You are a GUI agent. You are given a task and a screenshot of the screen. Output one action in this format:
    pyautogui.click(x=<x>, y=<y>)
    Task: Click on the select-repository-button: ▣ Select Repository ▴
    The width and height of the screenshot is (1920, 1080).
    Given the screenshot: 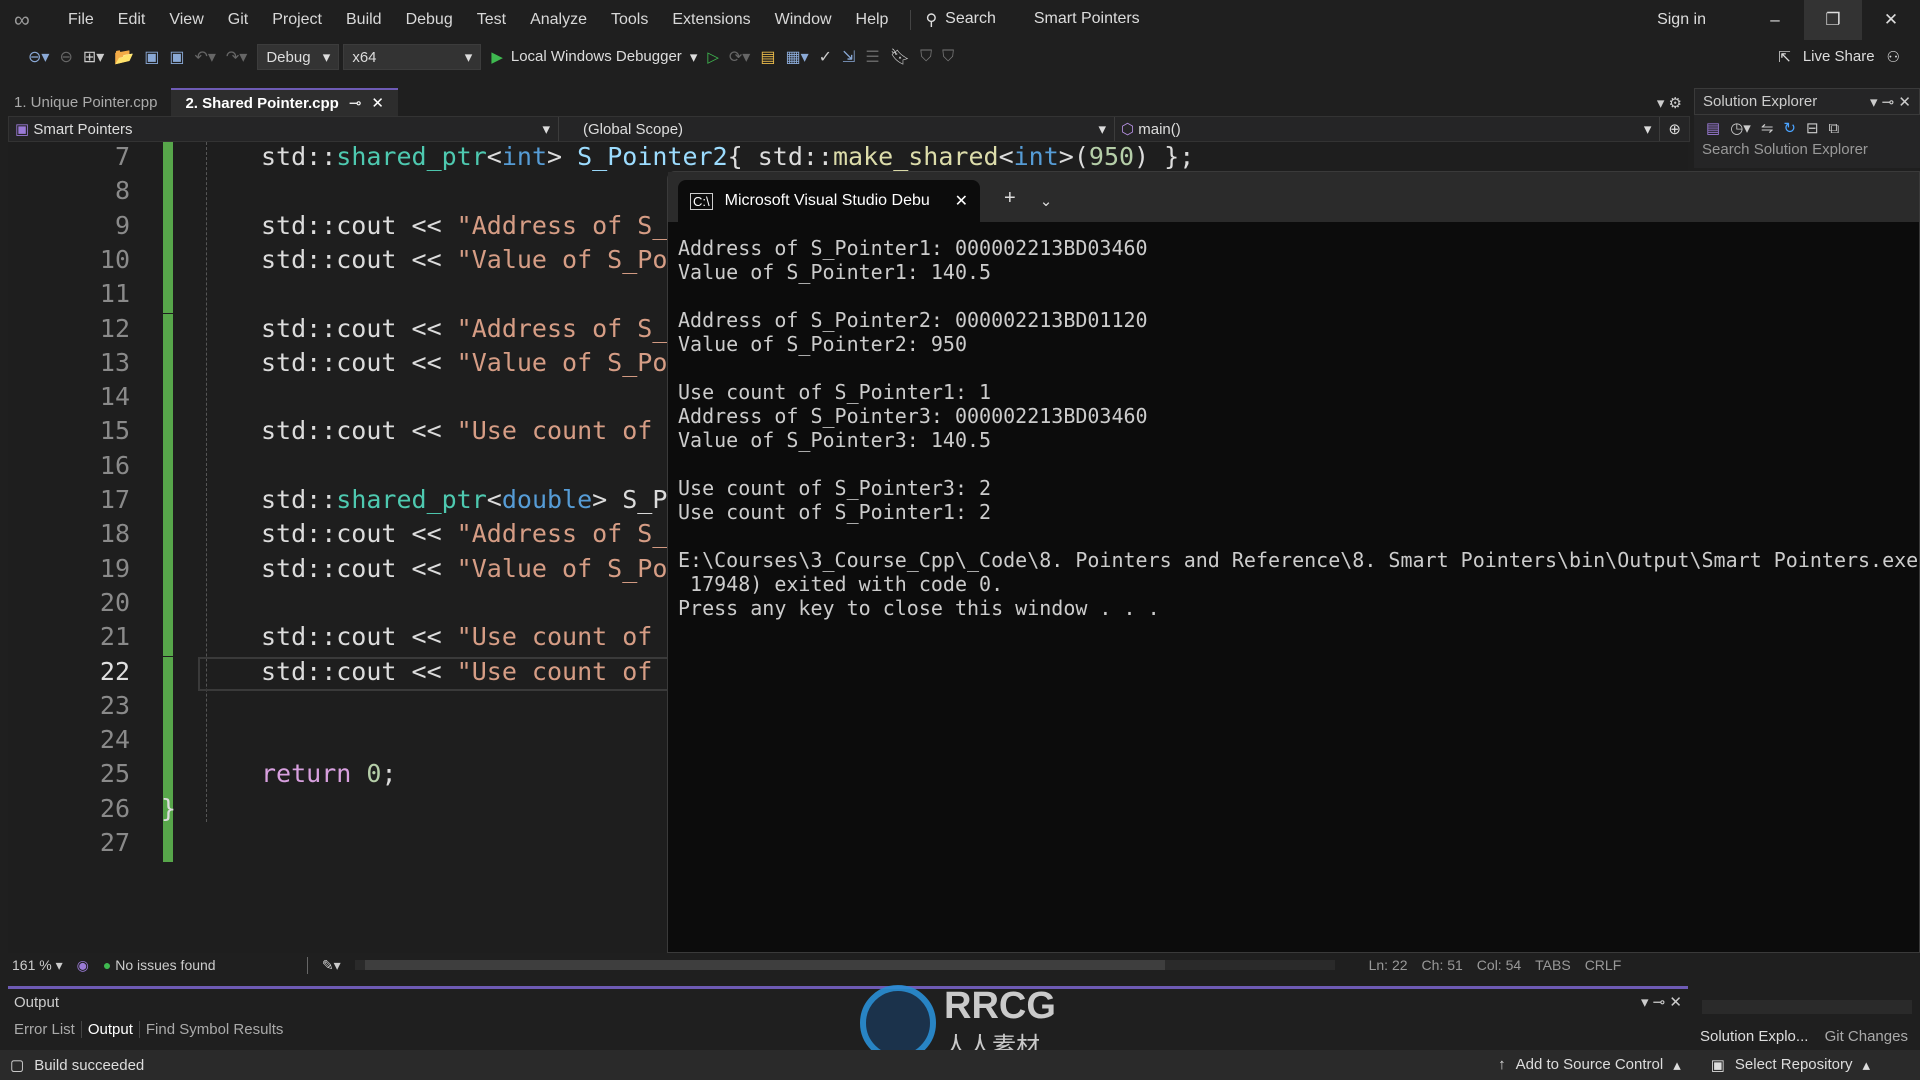 What is the action you would take?
    pyautogui.click(x=1790, y=1065)
    